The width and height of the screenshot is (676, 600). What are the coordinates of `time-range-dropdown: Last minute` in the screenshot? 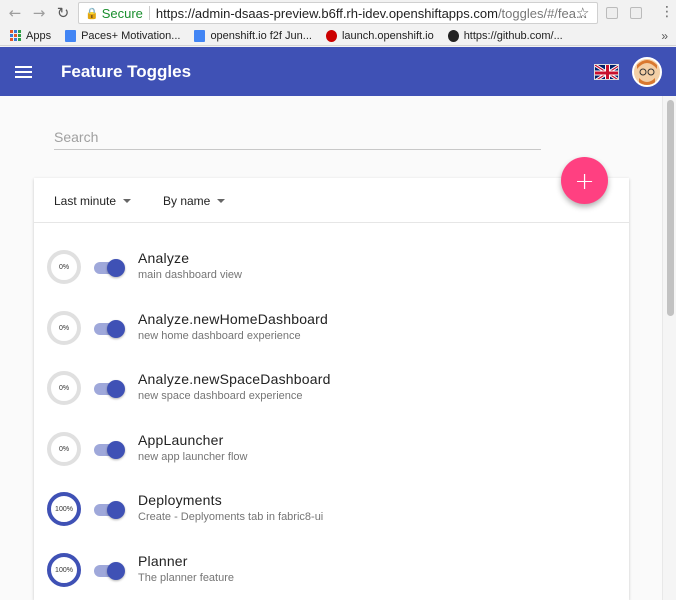 It's located at (93, 201).